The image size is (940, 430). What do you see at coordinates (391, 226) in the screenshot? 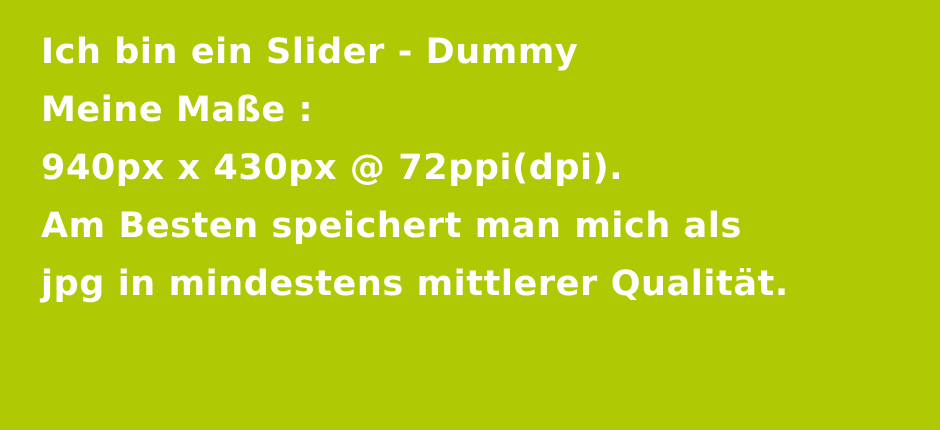
I see `text-line-4: Am Besten speichert man mich als` at bounding box center [391, 226].